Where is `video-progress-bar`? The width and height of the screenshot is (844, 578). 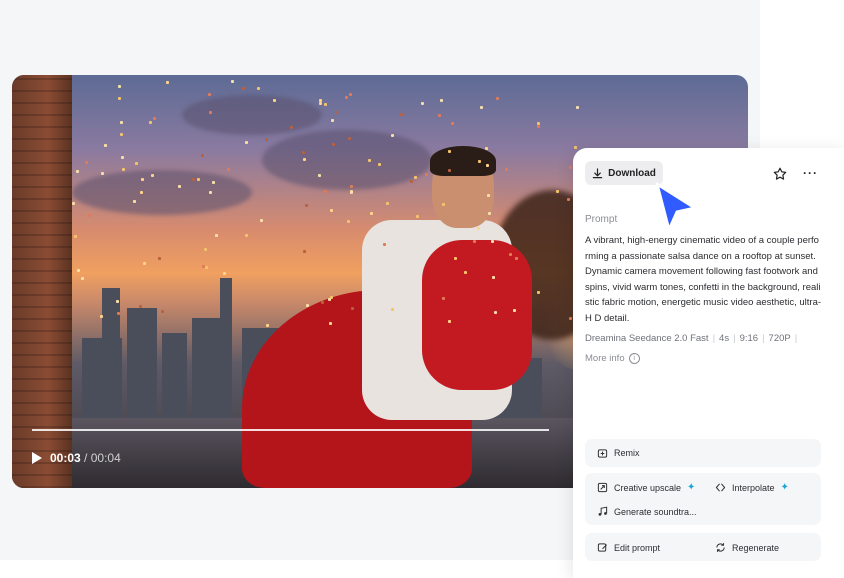 video-progress-bar is located at coordinates (290, 430).